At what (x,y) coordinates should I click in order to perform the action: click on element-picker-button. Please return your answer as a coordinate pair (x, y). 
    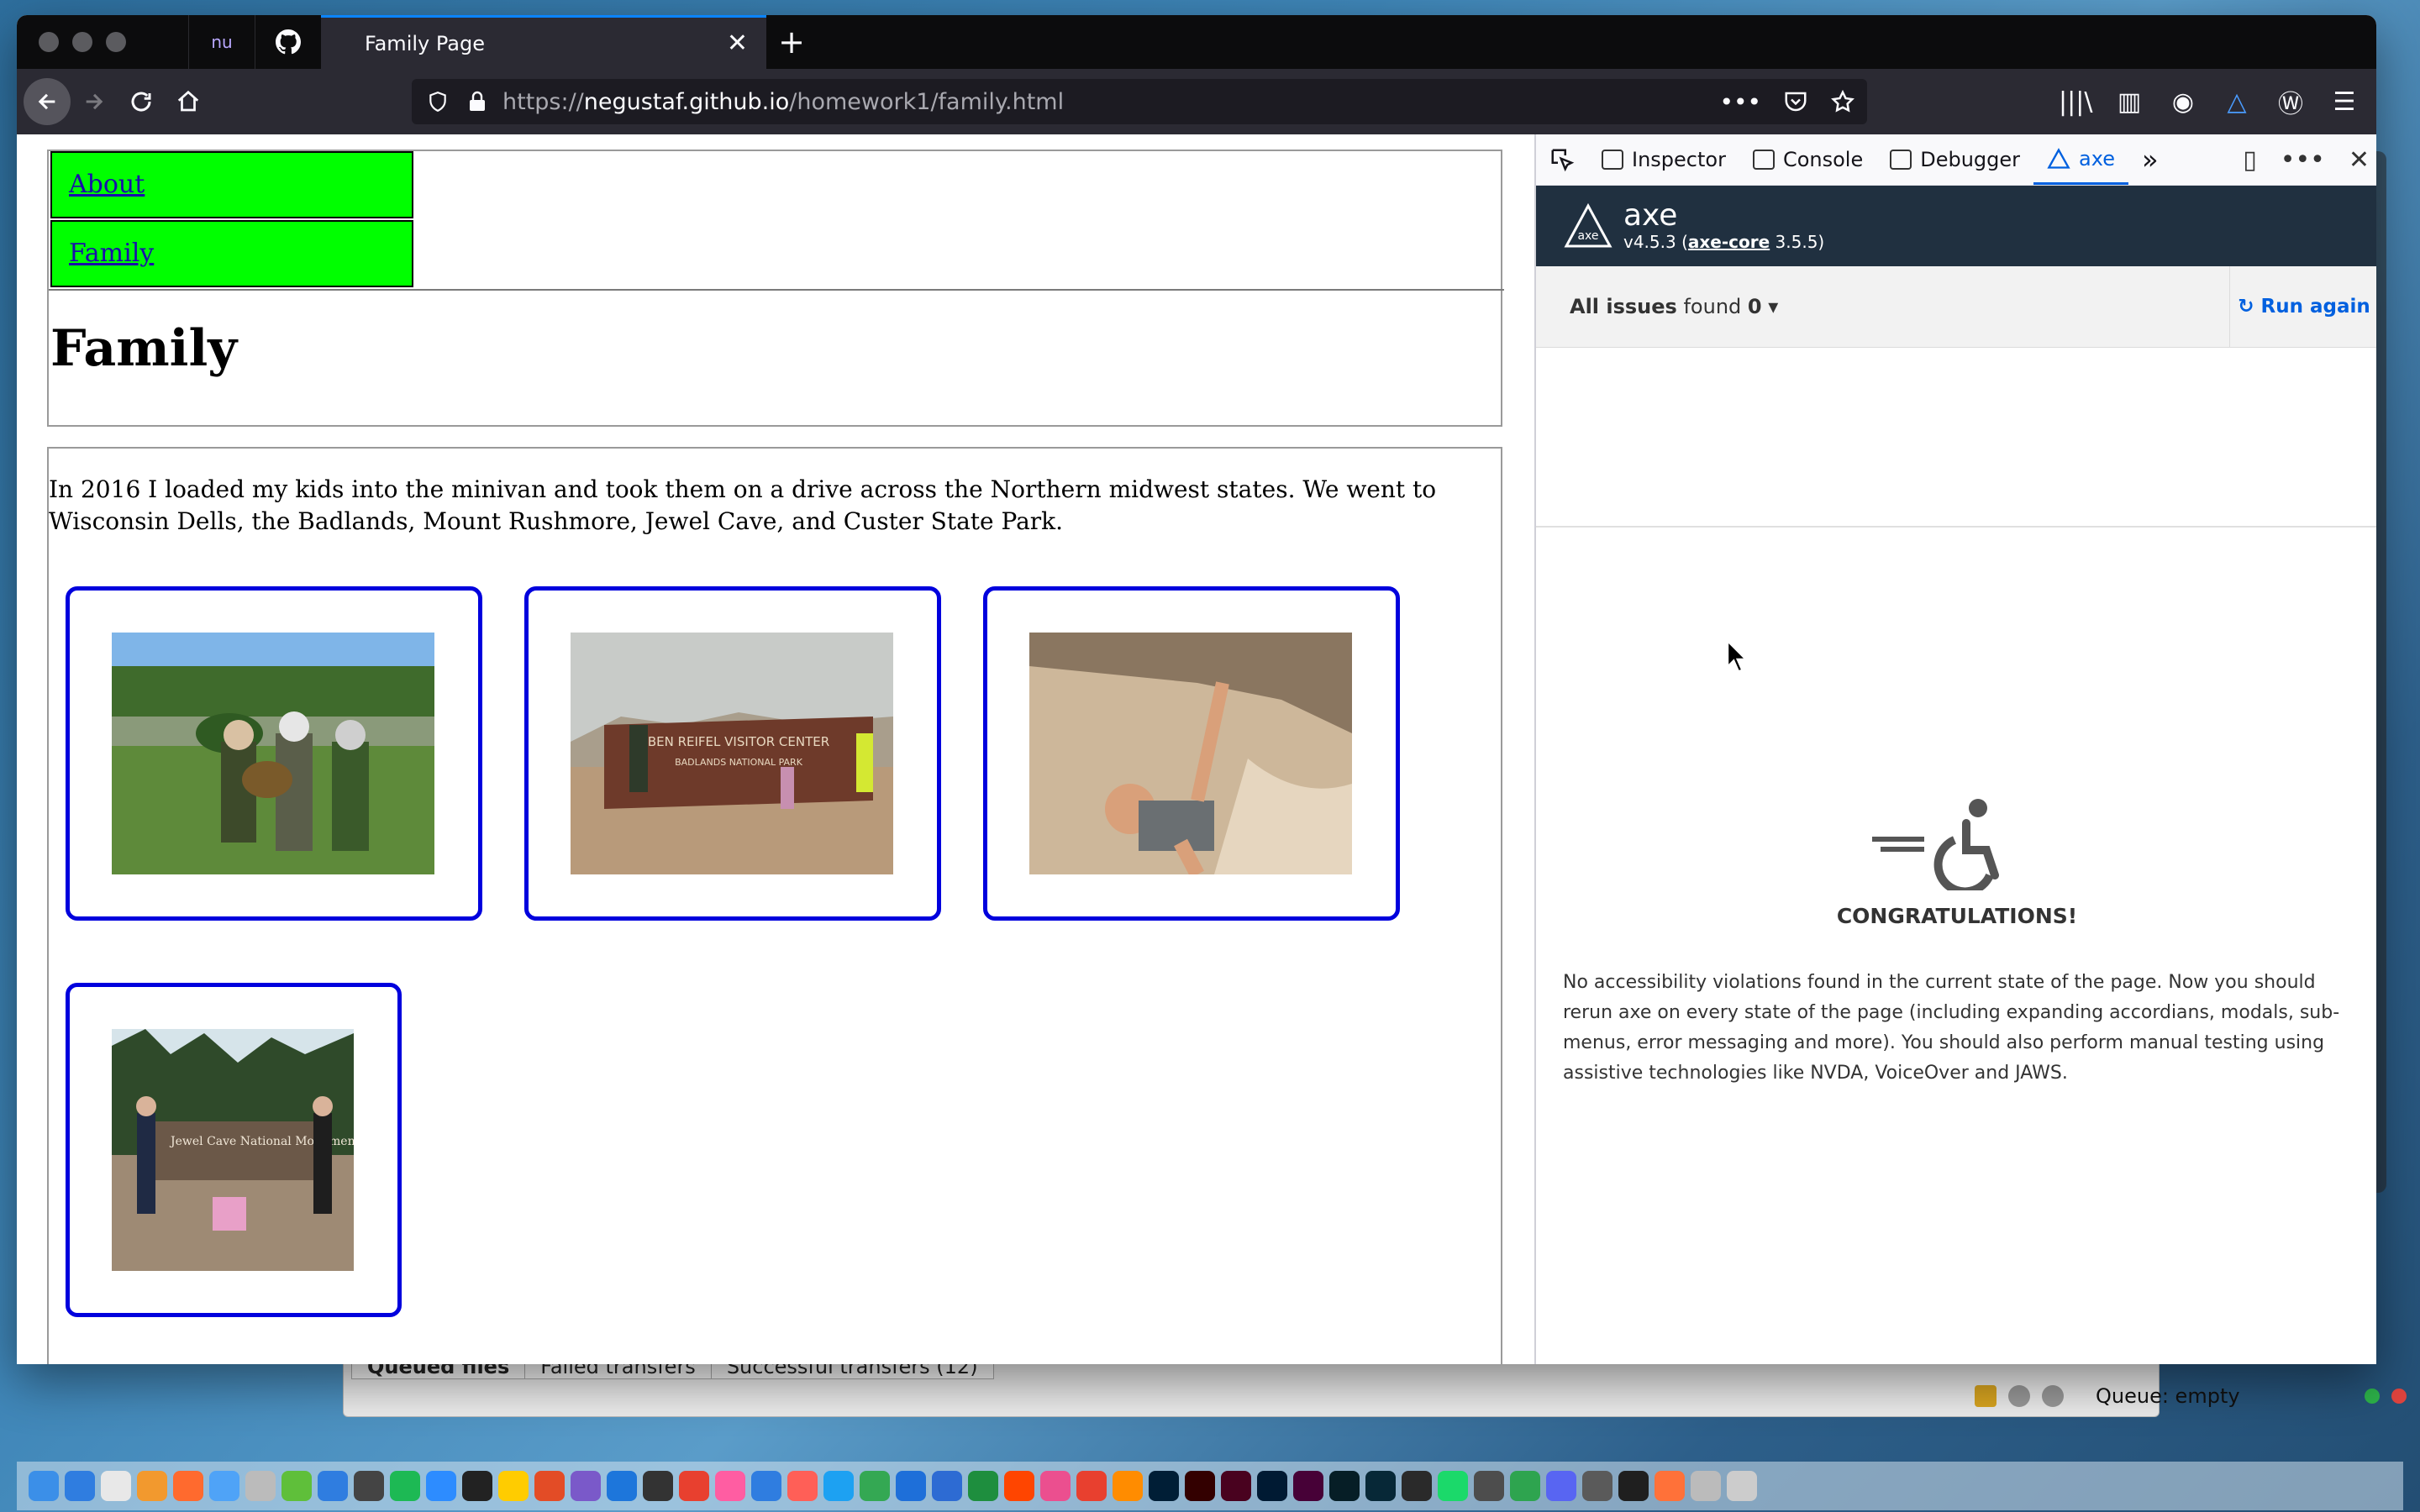
    Looking at the image, I should click on (1562, 159).